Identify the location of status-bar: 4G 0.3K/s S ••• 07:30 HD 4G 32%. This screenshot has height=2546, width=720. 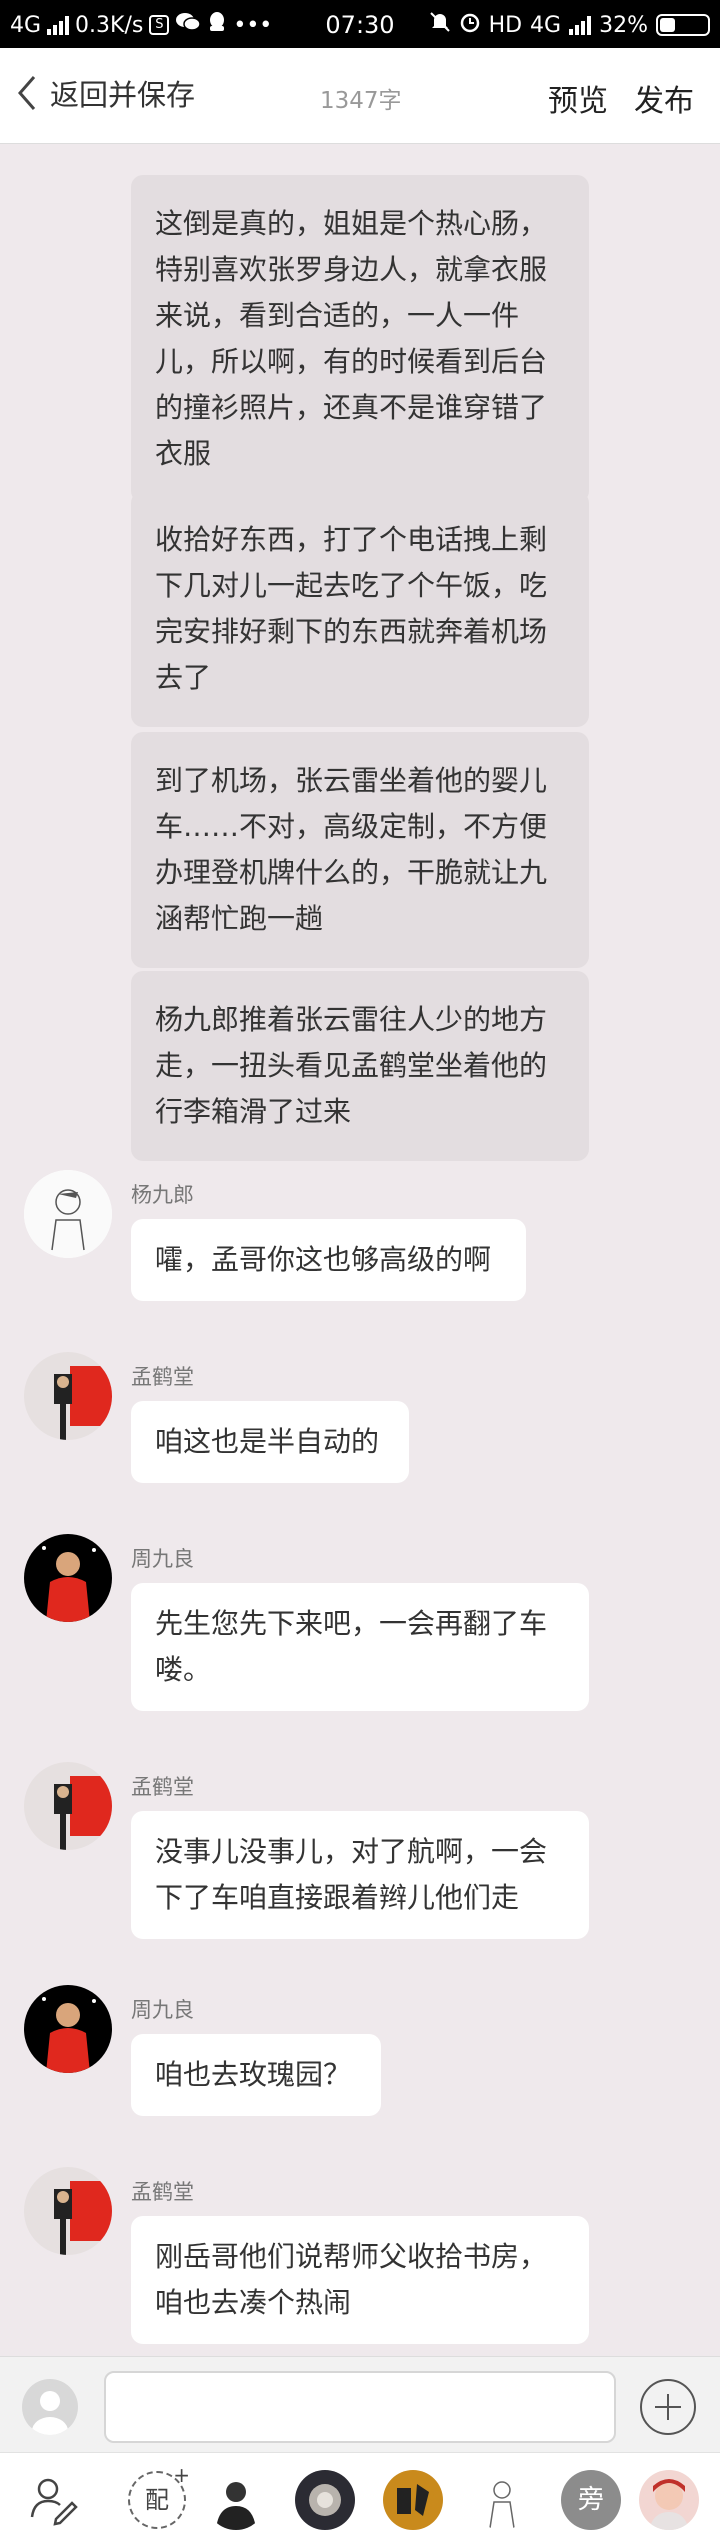
(360, 24).